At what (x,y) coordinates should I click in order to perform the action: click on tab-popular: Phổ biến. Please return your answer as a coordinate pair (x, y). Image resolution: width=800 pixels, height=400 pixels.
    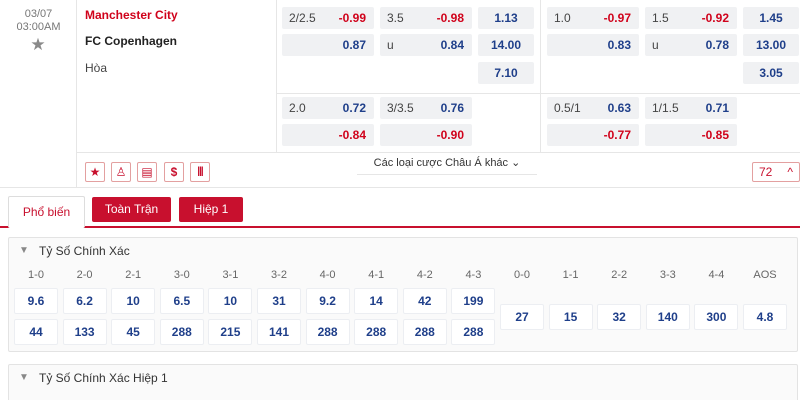
    Looking at the image, I should click on (46, 212).